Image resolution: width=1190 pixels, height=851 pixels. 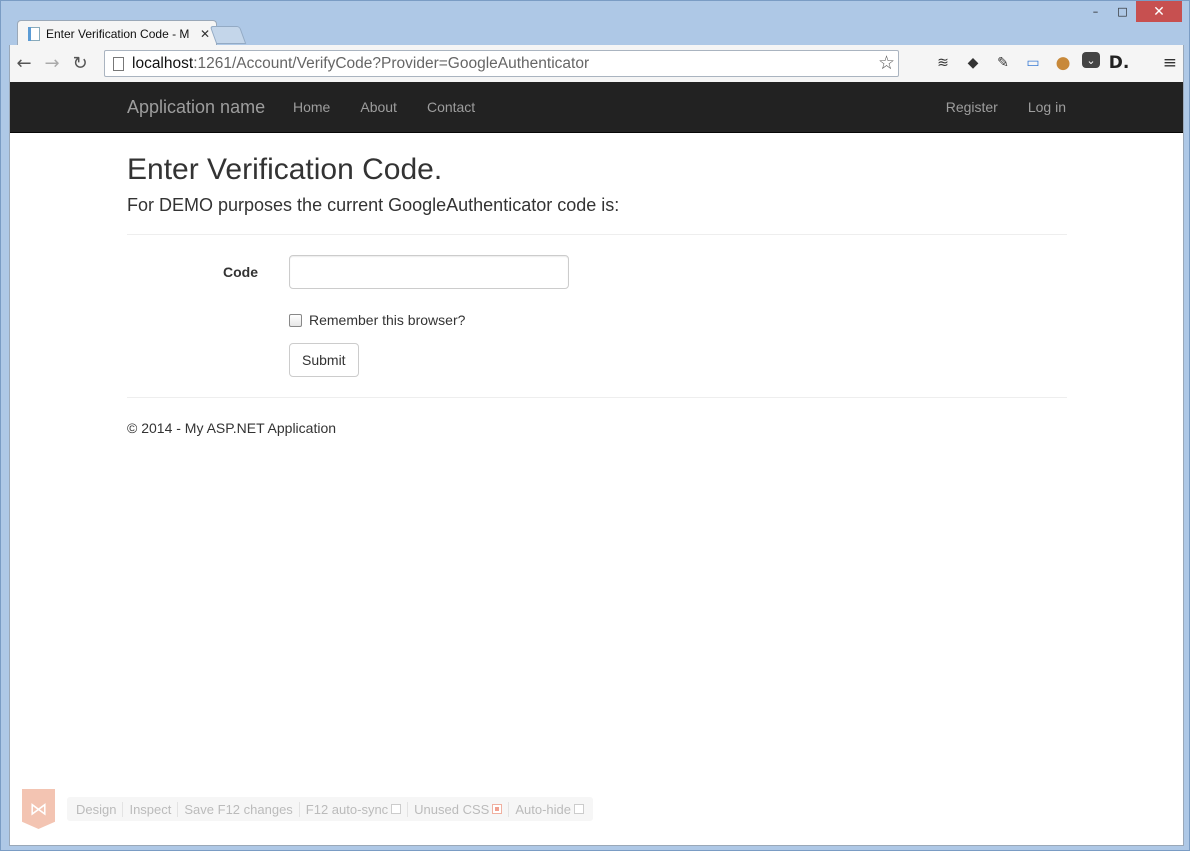 I want to click on windows-logo-icon, so click(x=913, y=63).